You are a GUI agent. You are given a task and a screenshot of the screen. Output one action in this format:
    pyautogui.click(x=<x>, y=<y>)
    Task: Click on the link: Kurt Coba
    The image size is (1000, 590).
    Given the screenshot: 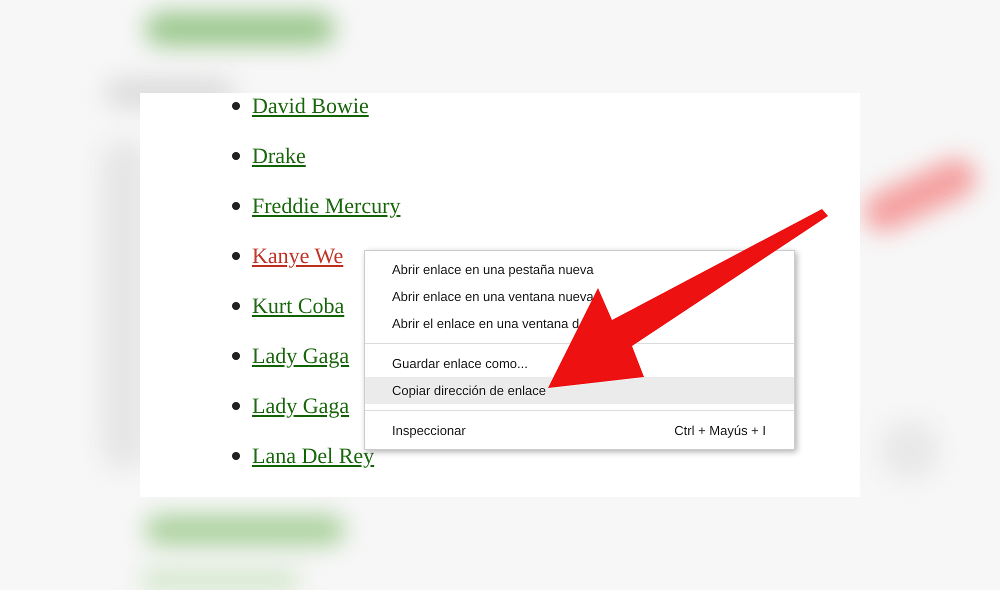 What is the action you would take?
    pyautogui.click(x=298, y=306)
    